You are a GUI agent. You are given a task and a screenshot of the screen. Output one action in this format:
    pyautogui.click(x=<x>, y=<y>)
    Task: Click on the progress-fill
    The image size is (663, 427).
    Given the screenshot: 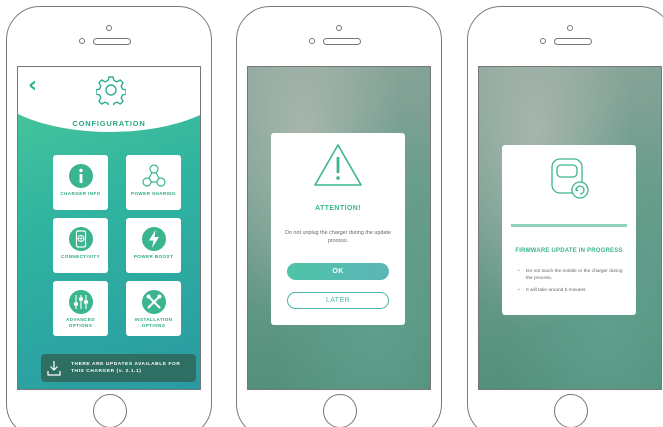 What is the action you would take?
    pyautogui.click(x=569, y=225)
    